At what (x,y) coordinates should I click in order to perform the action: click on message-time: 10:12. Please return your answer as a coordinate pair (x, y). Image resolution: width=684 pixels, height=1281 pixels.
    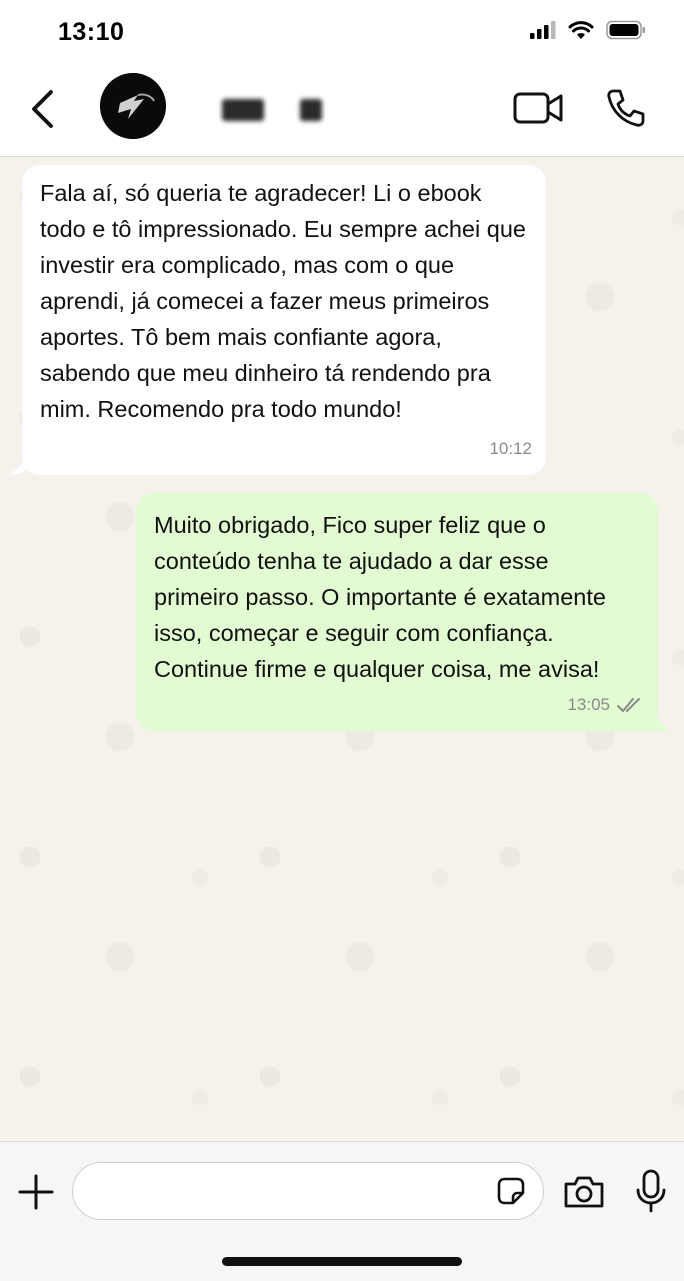
    Looking at the image, I should click on (510, 448).